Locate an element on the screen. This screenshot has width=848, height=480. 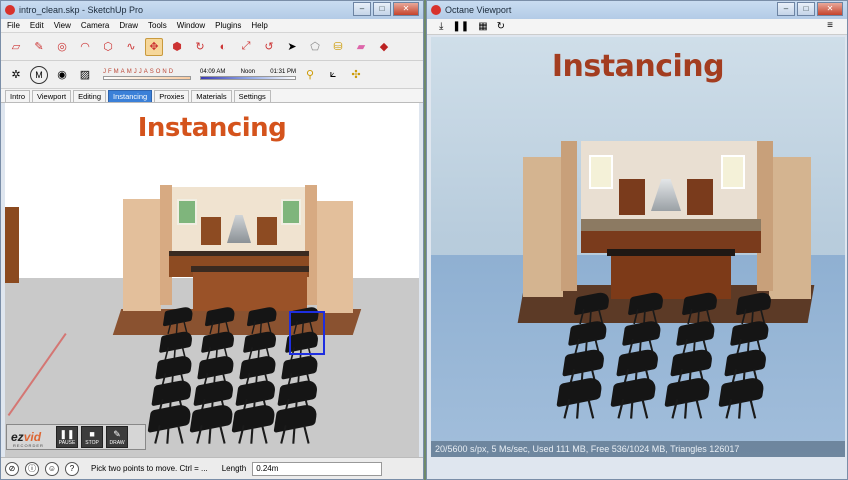
sketchup-titlebar: intro_clean.skp - SketchUp Pro – □ ✕ is located at coordinates (212, 10).